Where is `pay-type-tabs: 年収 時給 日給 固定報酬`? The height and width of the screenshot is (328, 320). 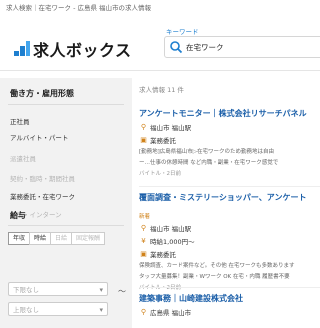 pay-type-tabs: 年収 時給 日給 固定報酬 is located at coordinates (57, 238).